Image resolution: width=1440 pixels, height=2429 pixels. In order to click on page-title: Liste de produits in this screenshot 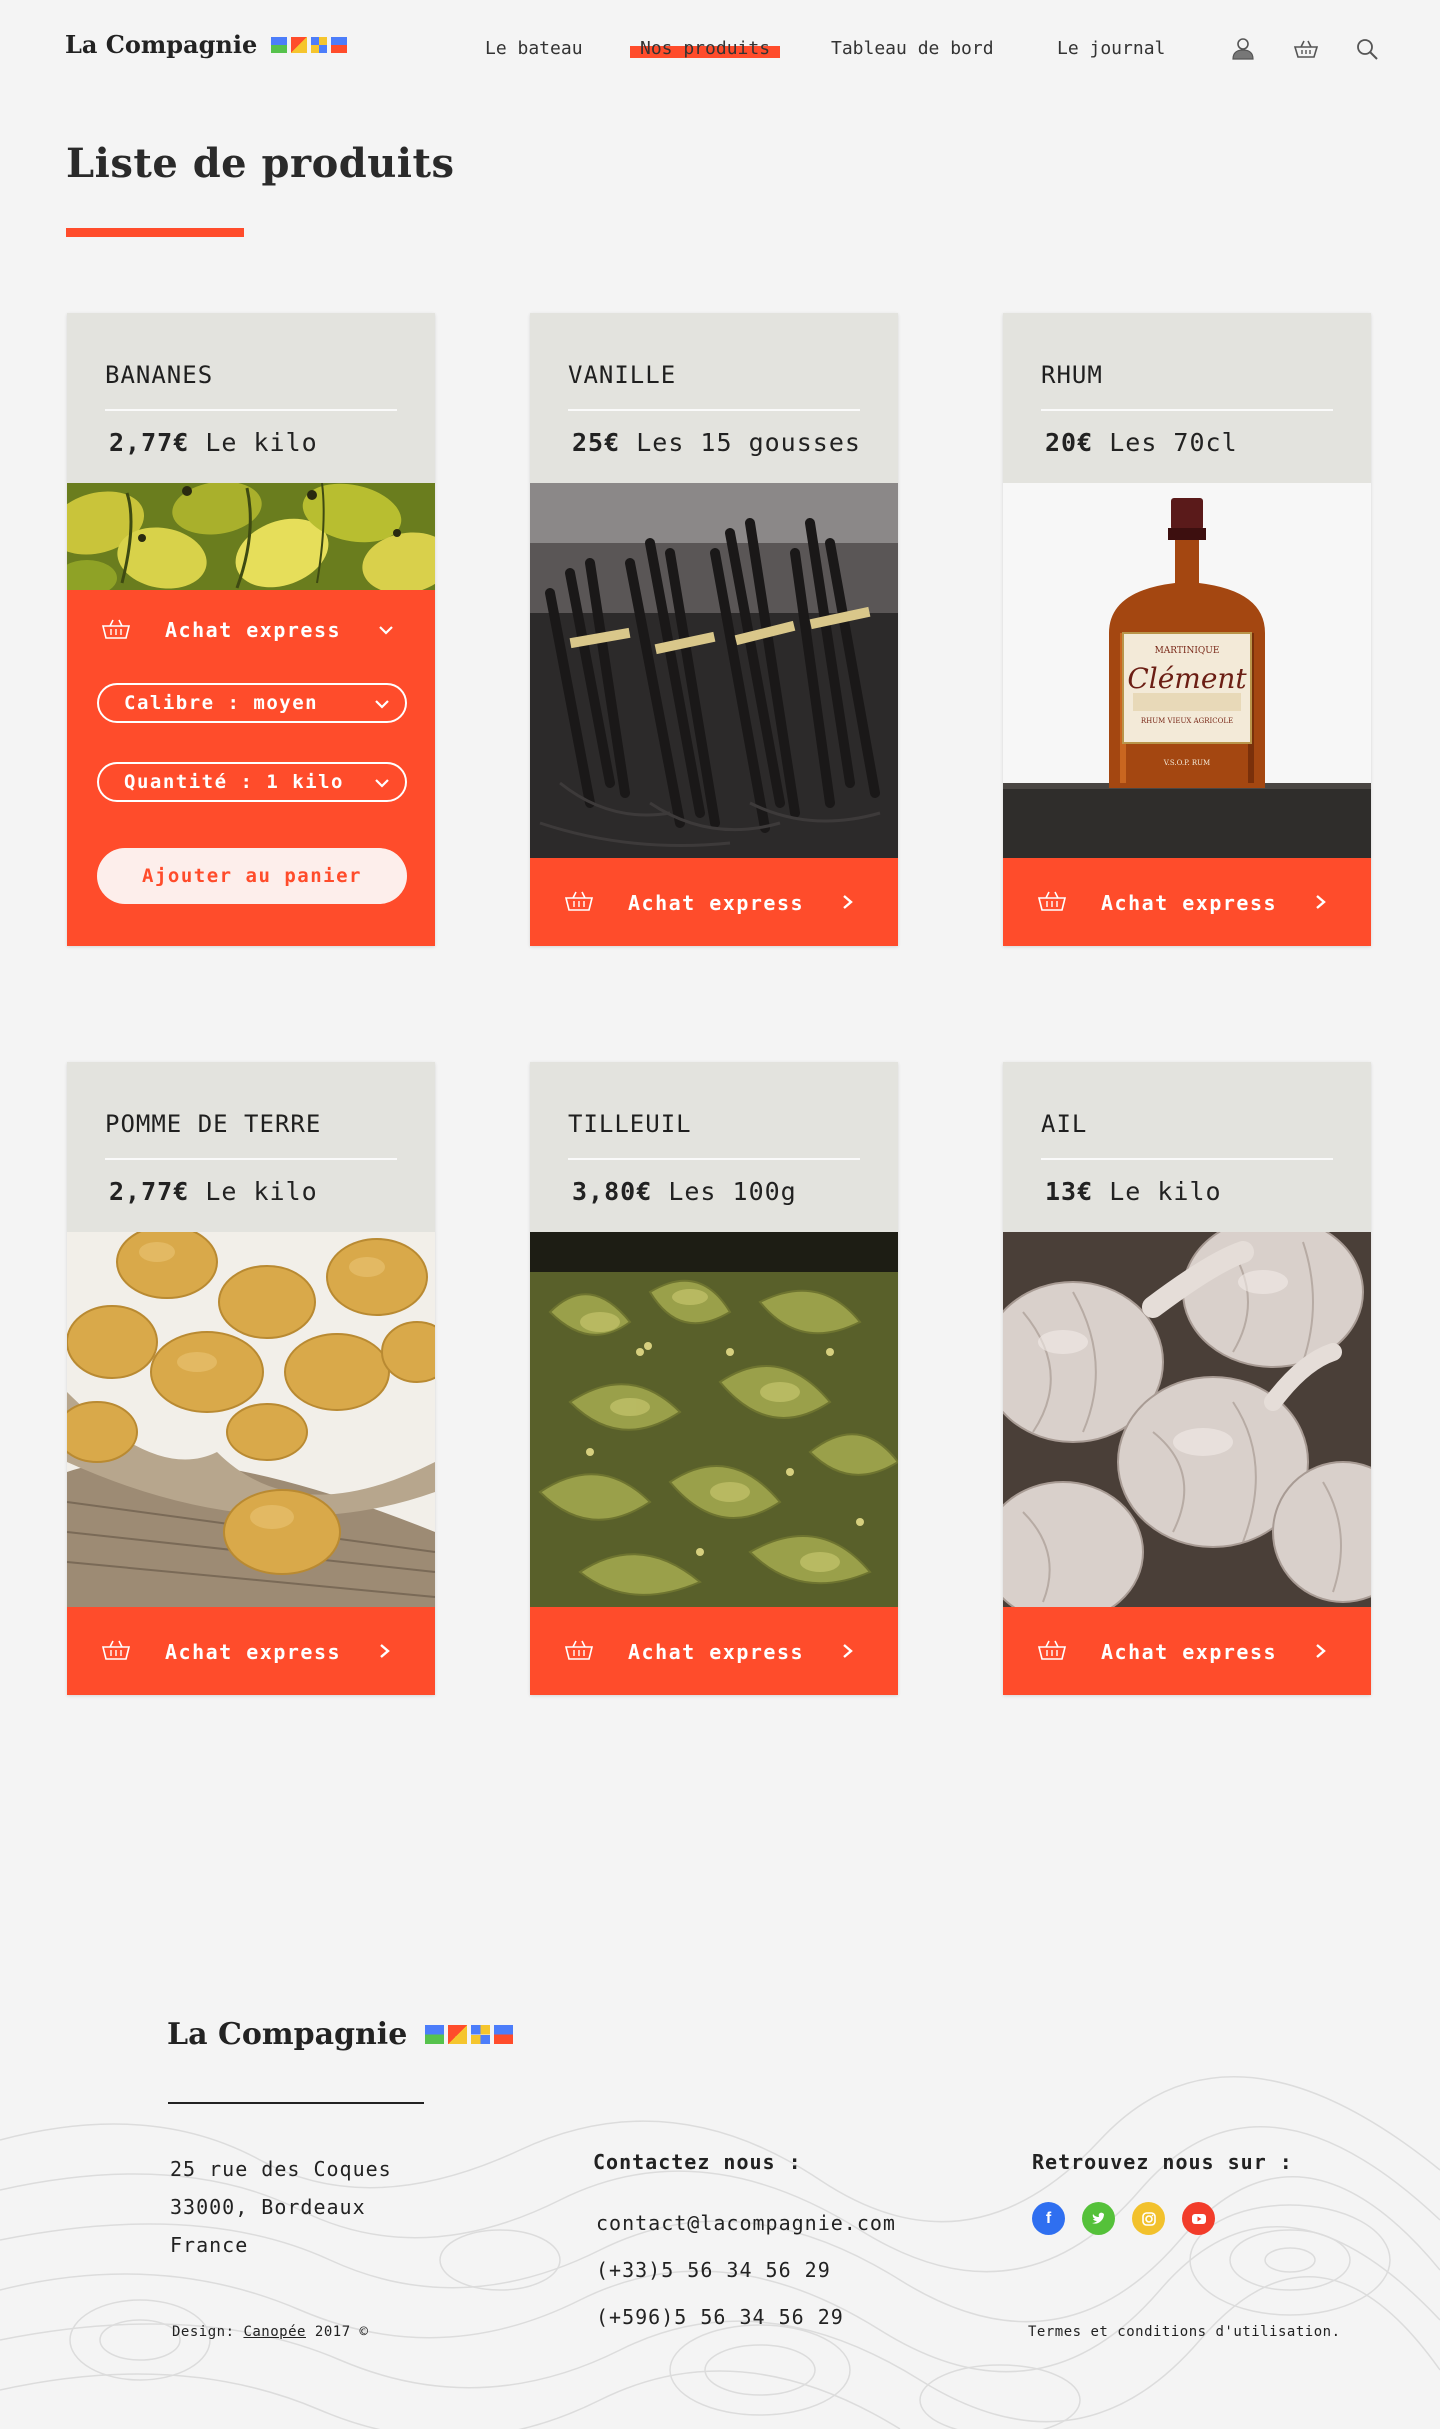, I will do `click(260, 163)`.